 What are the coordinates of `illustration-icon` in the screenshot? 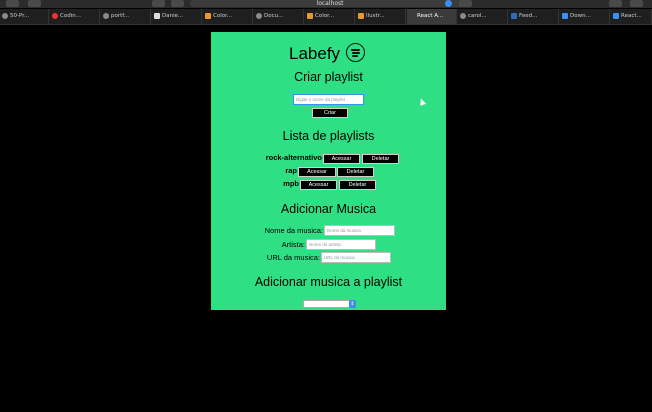 It's located at (361, 16).